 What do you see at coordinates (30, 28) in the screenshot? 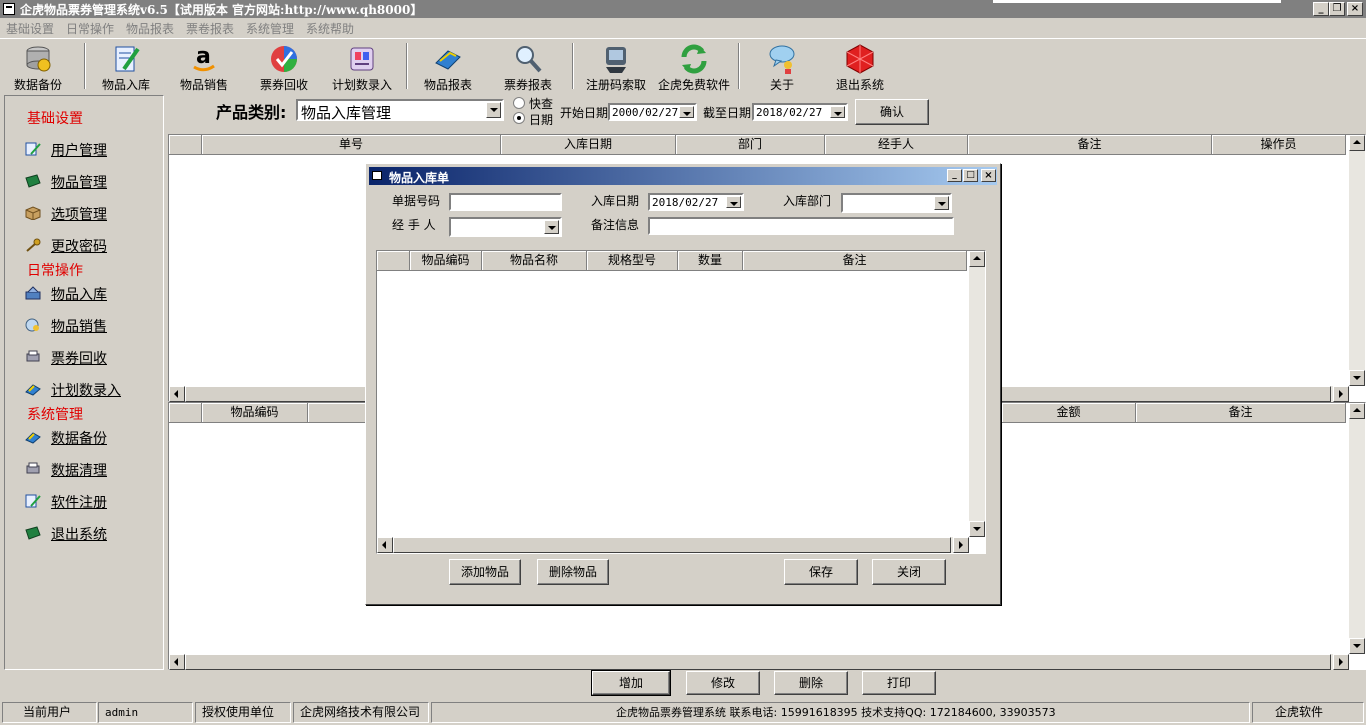
I see `menu-basic-settings: 基础设置` at bounding box center [30, 28].